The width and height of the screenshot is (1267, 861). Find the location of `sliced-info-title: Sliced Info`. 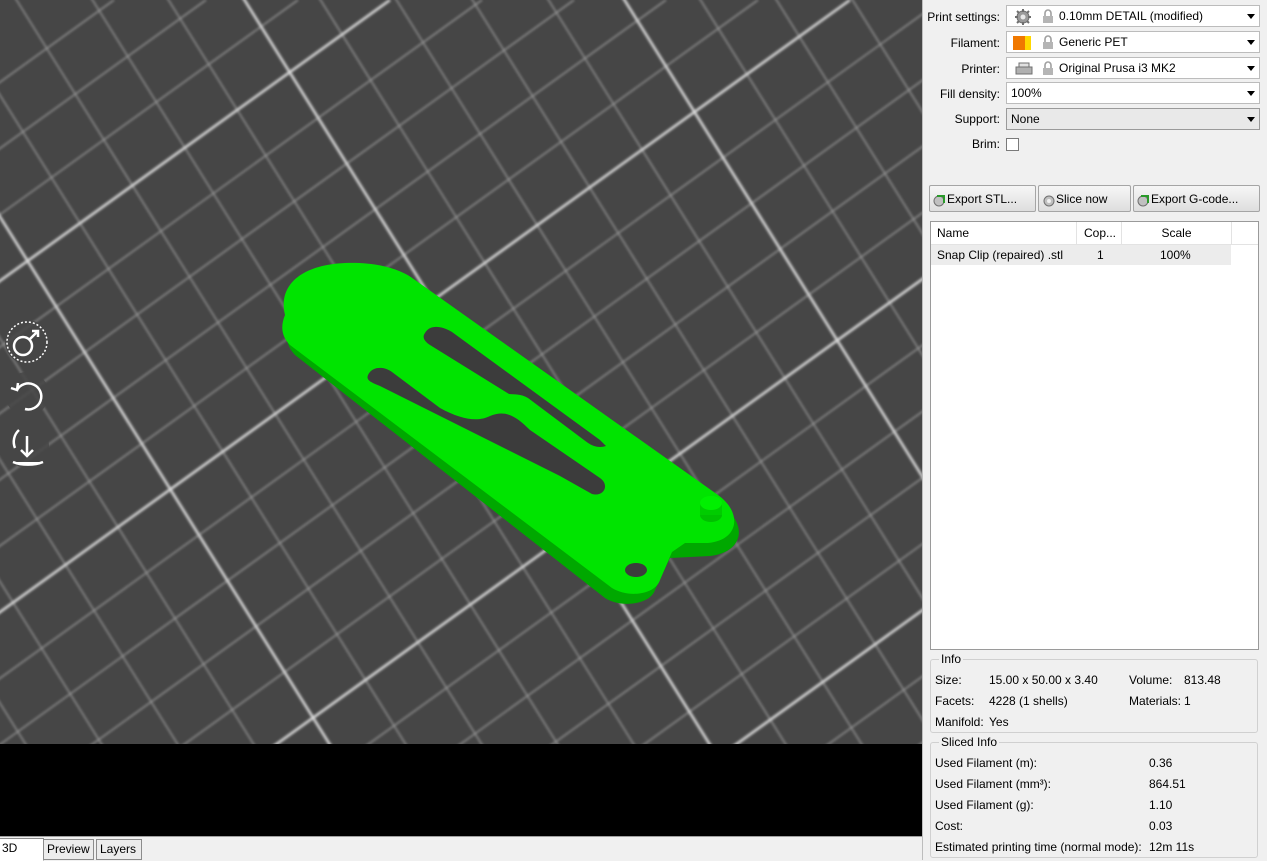

sliced-info-title: Sliced Info is located at coordinates (969, 742).